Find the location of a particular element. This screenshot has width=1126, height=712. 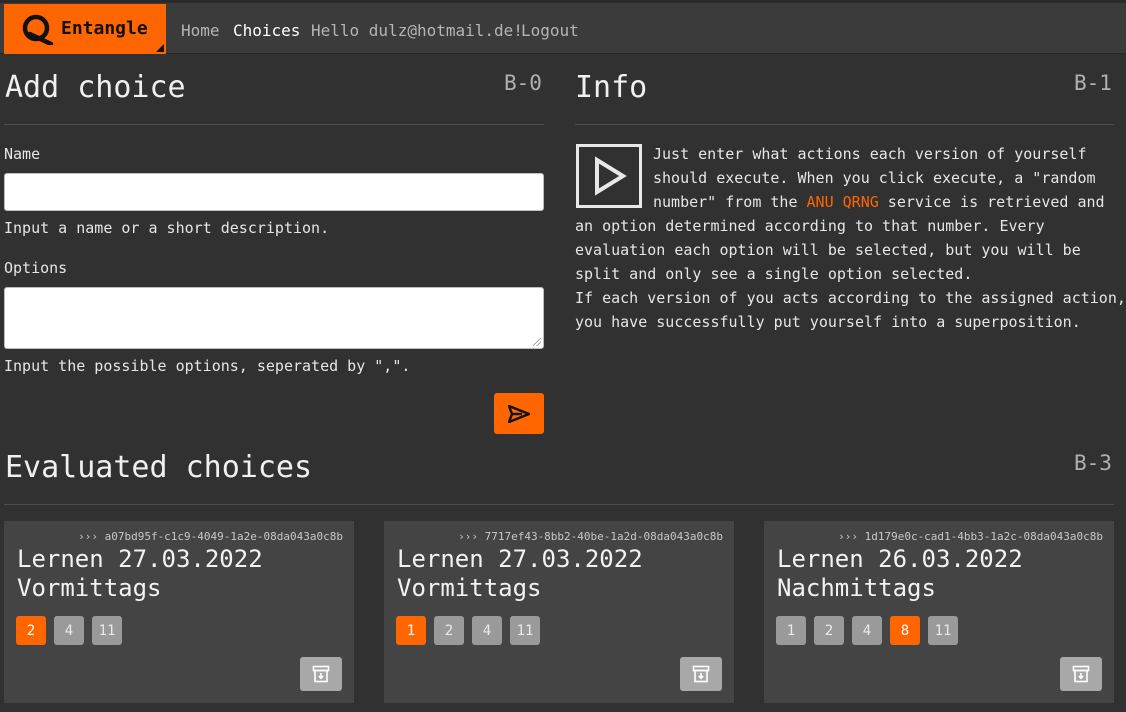

entangle-q-logo-icon is located at coordinates (38, 29).